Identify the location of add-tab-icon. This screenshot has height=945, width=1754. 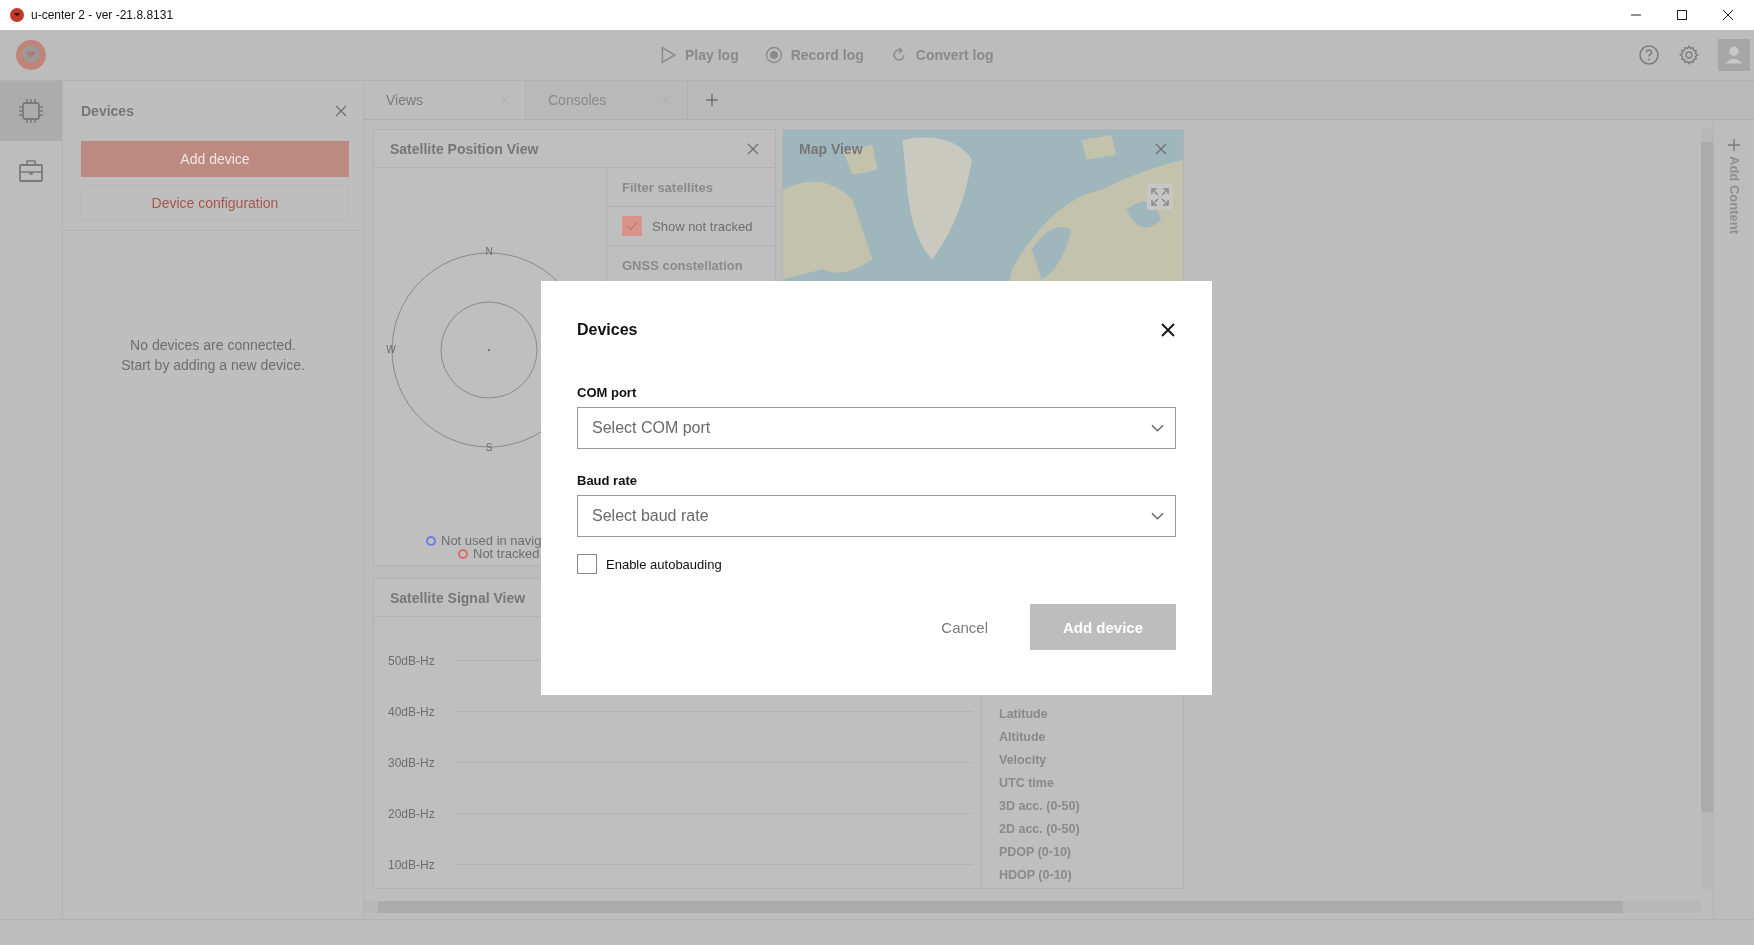
(712, 100).